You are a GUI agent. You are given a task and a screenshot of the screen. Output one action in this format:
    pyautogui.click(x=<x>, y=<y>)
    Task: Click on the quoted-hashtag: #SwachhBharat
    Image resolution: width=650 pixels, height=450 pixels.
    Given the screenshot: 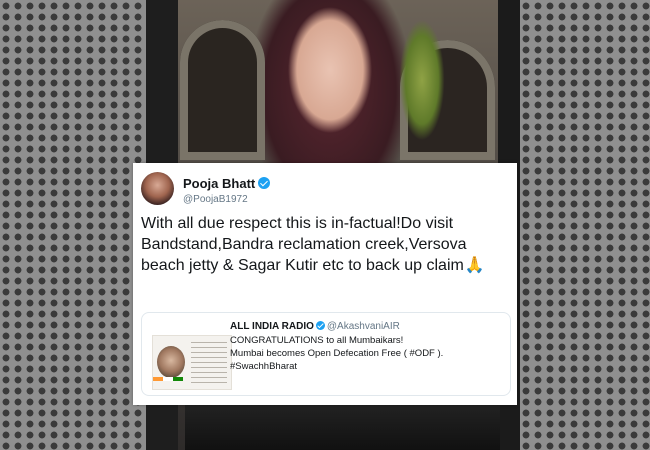 What is the action you would take?
    pyautogui.click(x=367, y=366)
    